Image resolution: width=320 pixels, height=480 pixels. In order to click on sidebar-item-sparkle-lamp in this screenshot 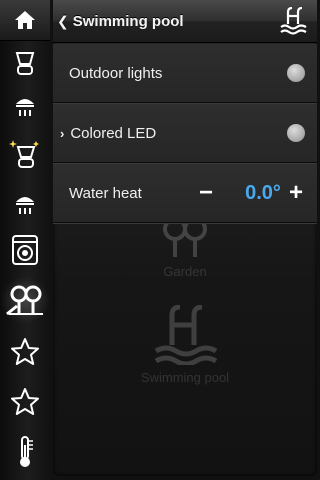, I will do `click(25, 154)`.